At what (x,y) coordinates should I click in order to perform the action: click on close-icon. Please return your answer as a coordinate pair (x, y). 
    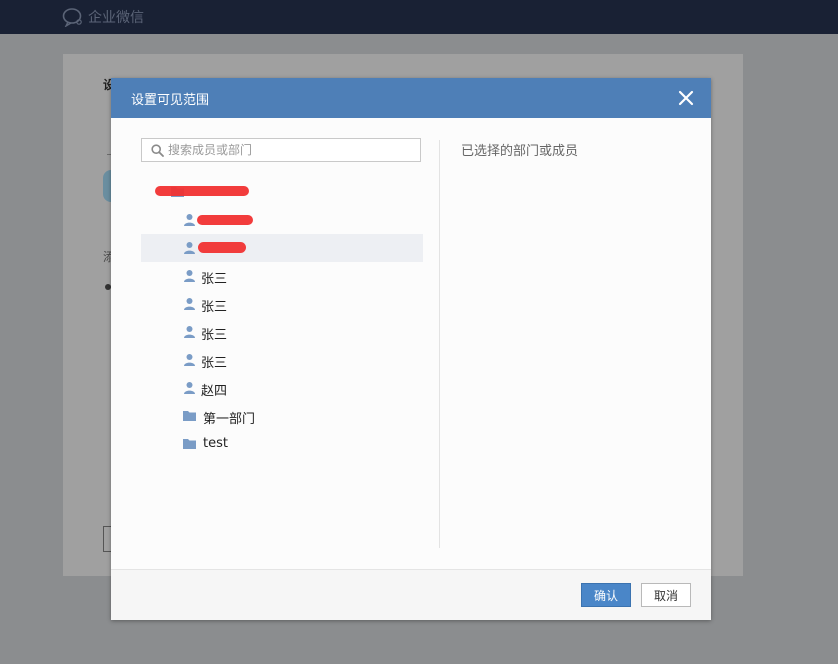
    Looking at the image, I should click on (686, 98).